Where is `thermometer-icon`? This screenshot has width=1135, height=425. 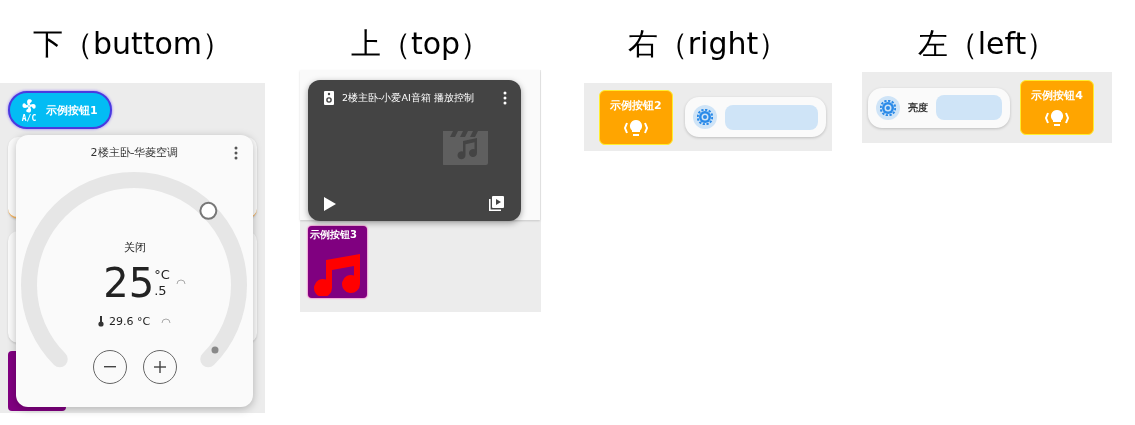
thermometer-icon is located at coordinates (100, 321).